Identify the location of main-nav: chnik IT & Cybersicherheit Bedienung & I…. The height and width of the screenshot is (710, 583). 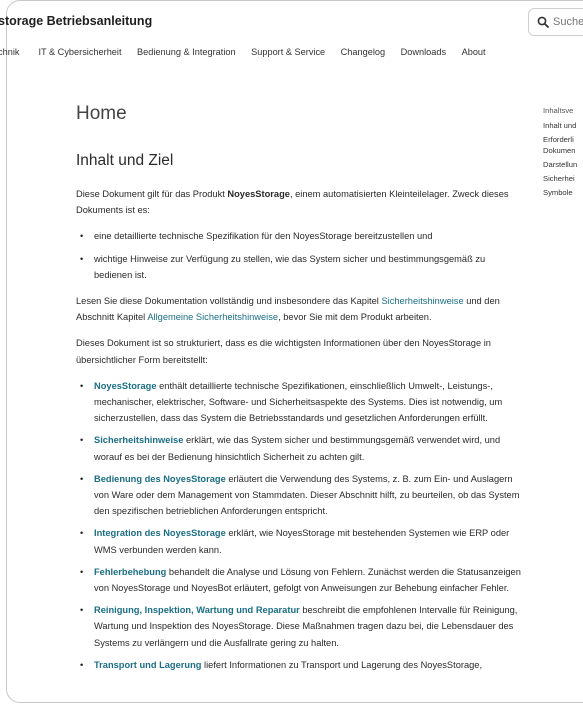
(250, 52).